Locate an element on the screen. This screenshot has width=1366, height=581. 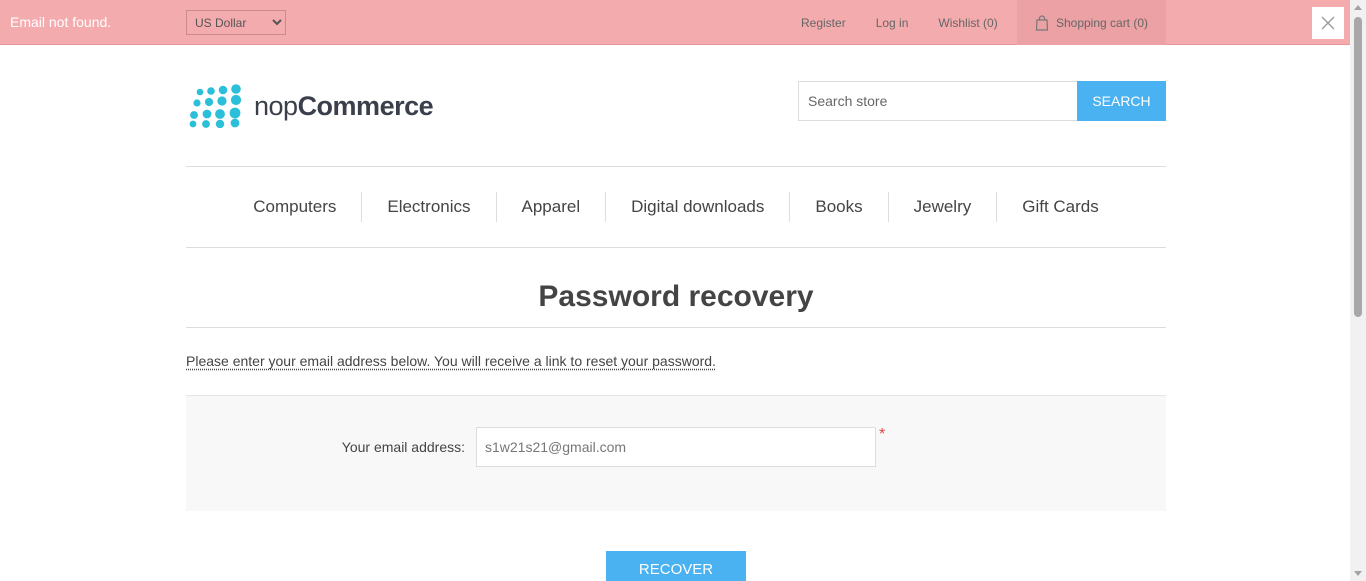
close-icon is located at coordinates (1328, 23).